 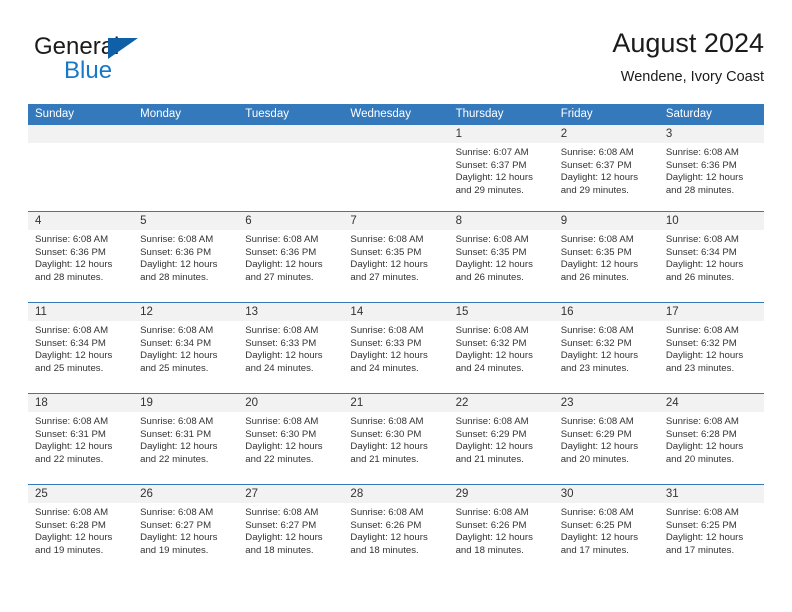 What do you see at coordinates (134, 63) in the screenshot?
I see `general-blue-logo: General Blue` at bounding box center [134, 63].